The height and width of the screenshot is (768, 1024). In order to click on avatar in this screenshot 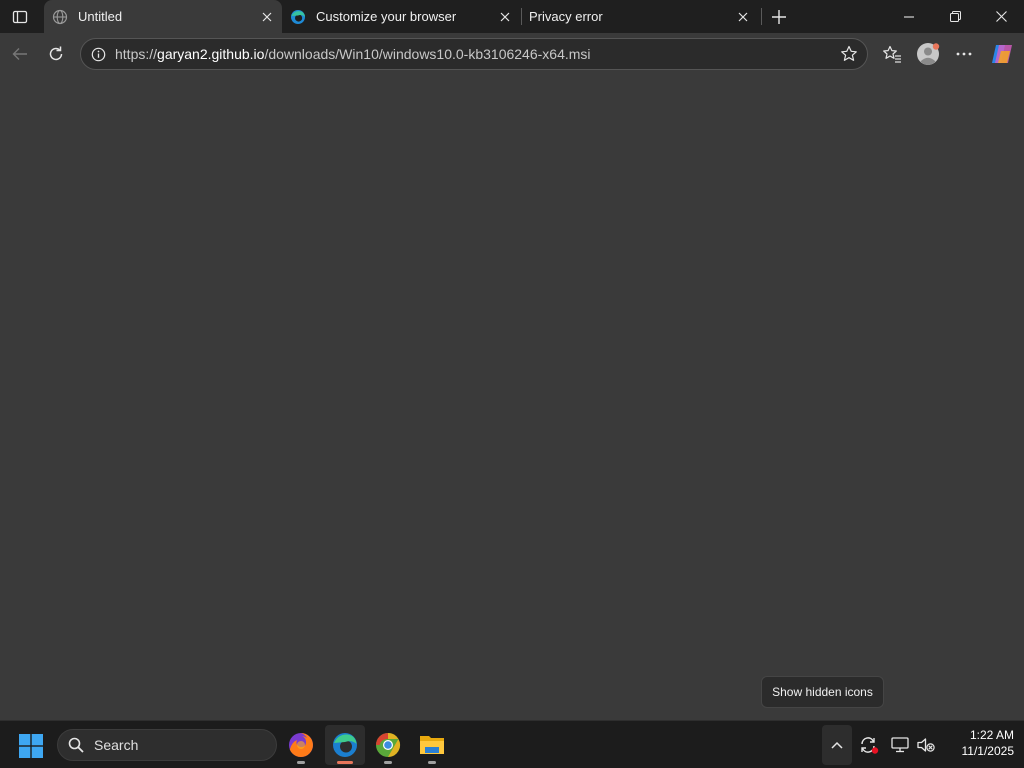, I will do `click(928, 54)`.